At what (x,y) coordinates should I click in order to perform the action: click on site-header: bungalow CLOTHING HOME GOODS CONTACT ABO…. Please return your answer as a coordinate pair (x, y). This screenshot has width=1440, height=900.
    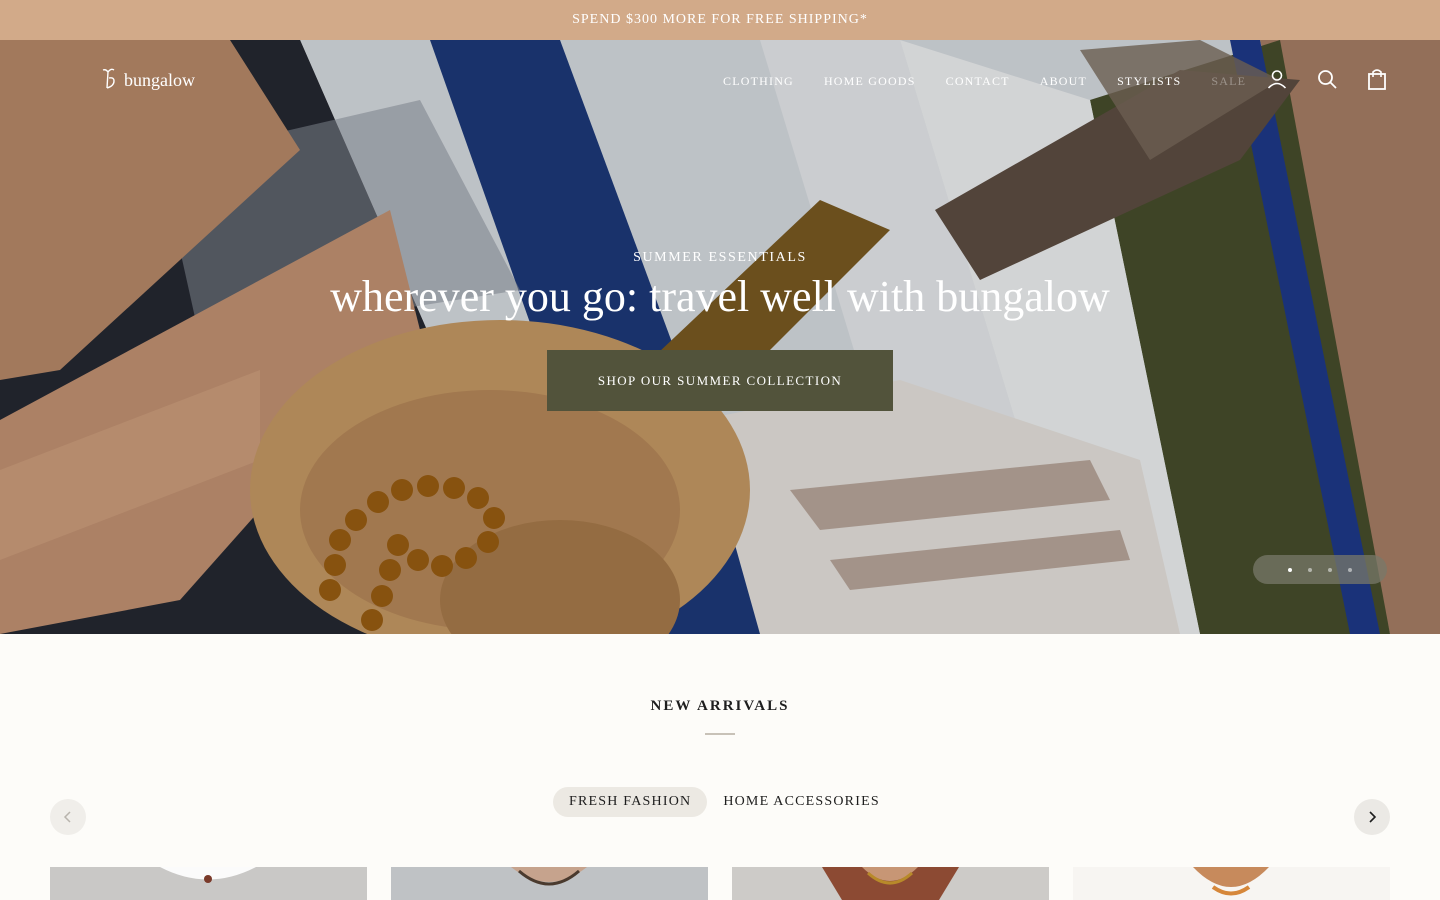
    Looking at the image, I should click on (720, 82).